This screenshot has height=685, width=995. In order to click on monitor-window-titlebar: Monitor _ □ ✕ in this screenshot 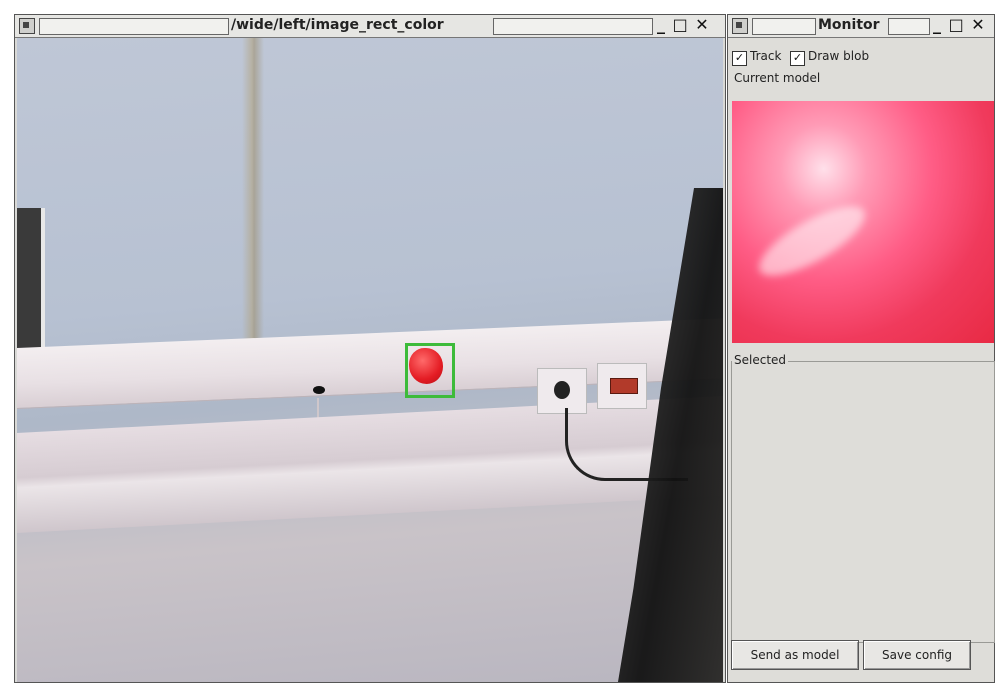, I will do `click(861, 26)`.